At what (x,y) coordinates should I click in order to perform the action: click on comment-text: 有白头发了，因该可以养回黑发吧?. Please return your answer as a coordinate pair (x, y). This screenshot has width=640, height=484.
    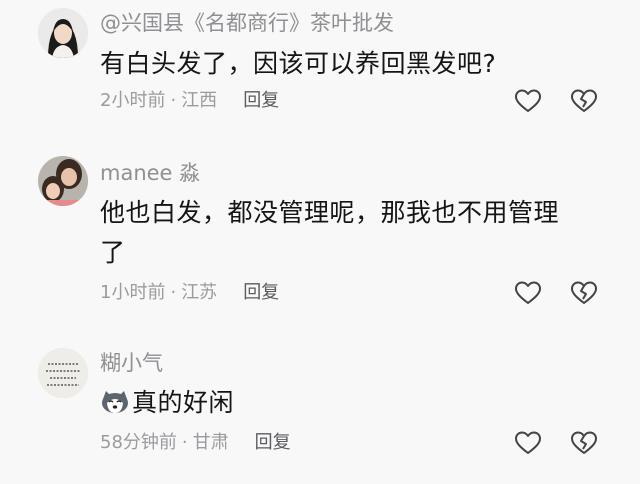
    Looking at the image, I should click on (298, 63).